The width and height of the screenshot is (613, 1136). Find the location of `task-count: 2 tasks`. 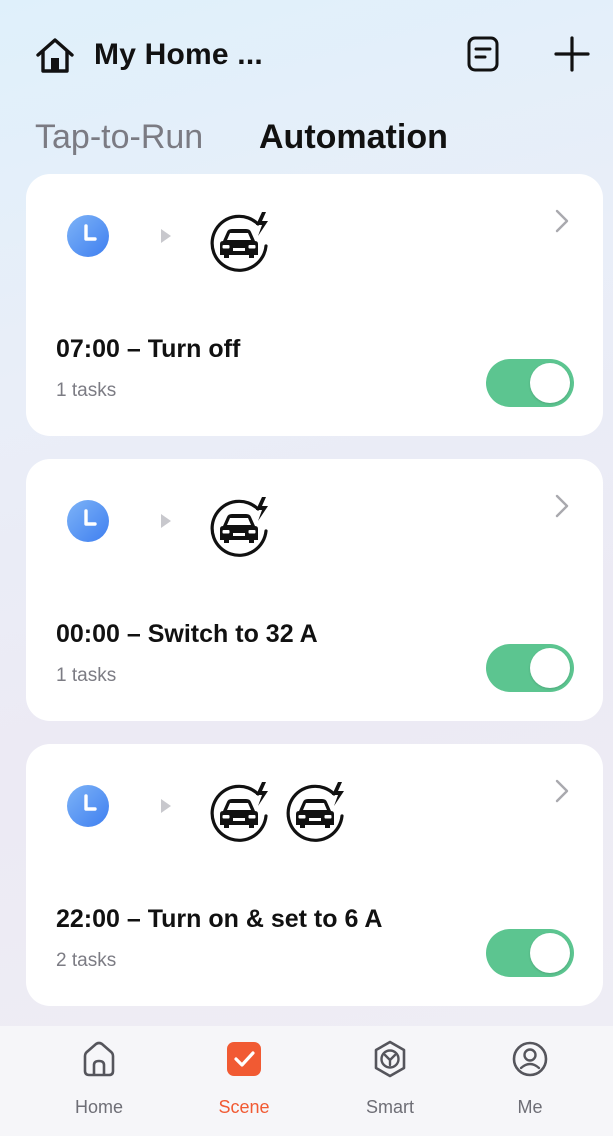

task-count: 2 tasks is located at coordinates (86, 960).